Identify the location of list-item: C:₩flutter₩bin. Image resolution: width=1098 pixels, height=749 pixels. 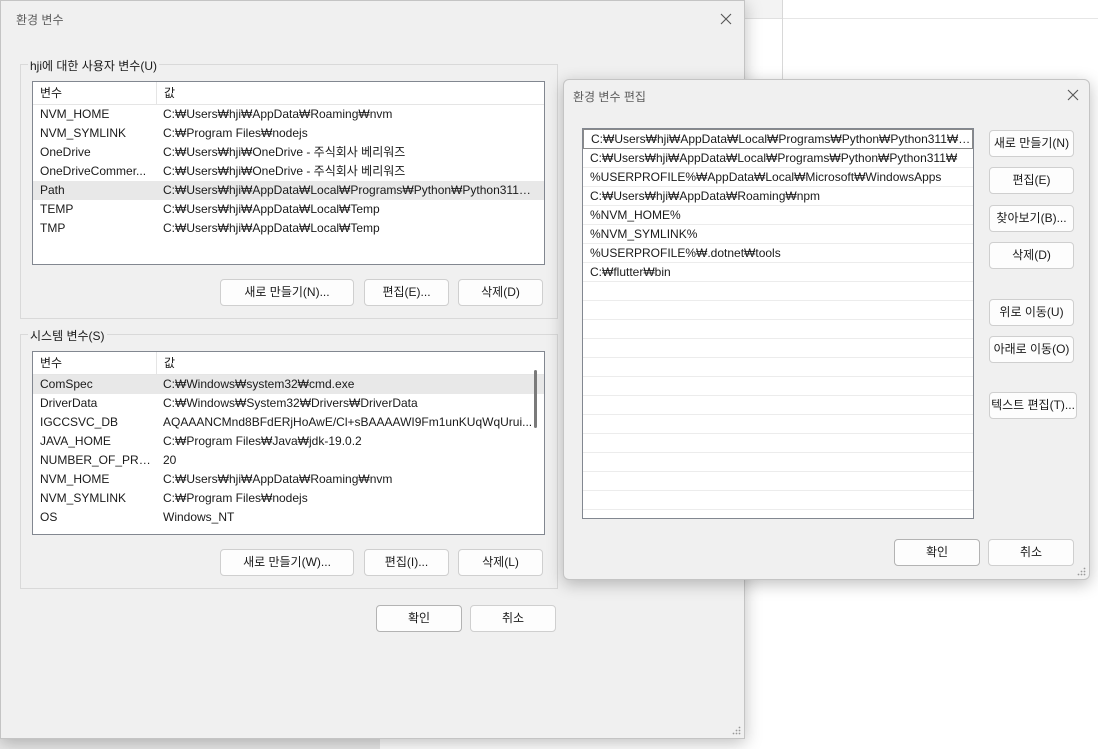
(778, 272).